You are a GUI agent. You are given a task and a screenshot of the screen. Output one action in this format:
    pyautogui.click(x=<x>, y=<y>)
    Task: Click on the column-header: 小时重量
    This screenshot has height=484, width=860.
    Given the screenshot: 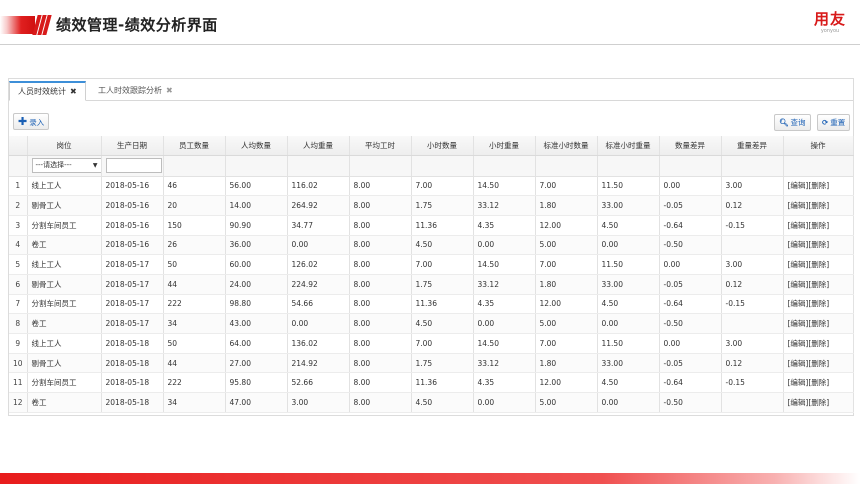 What is the action you would take?
    pyautogui.click(x=504, y=146)
    